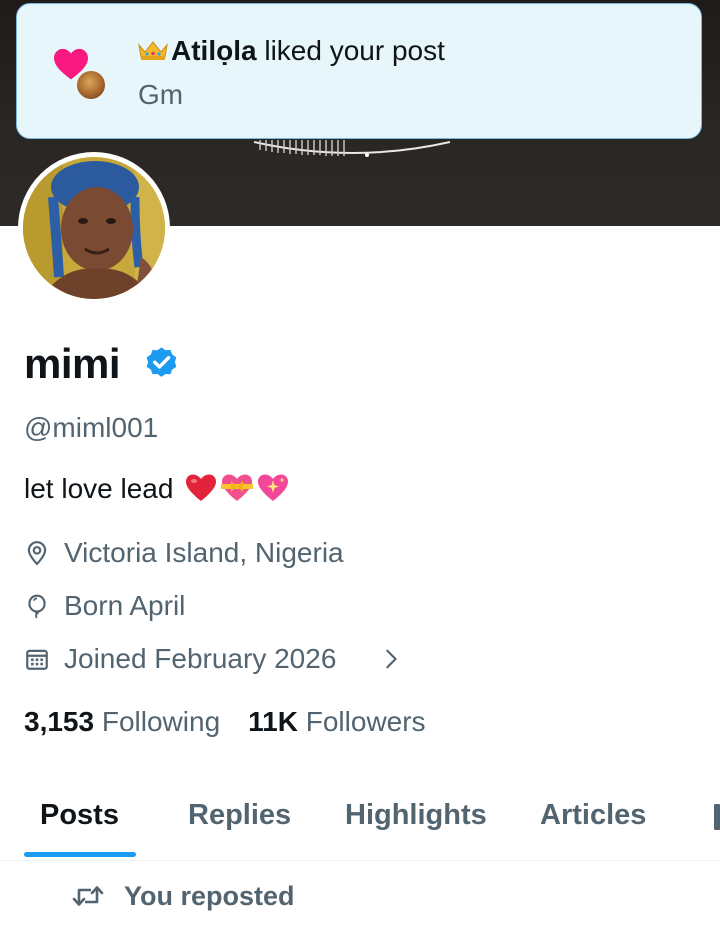 Image resolution: width=720 pixels, height=933 pixels. I want to click on heart-with-ribbon-emoji, so click(237, 487).